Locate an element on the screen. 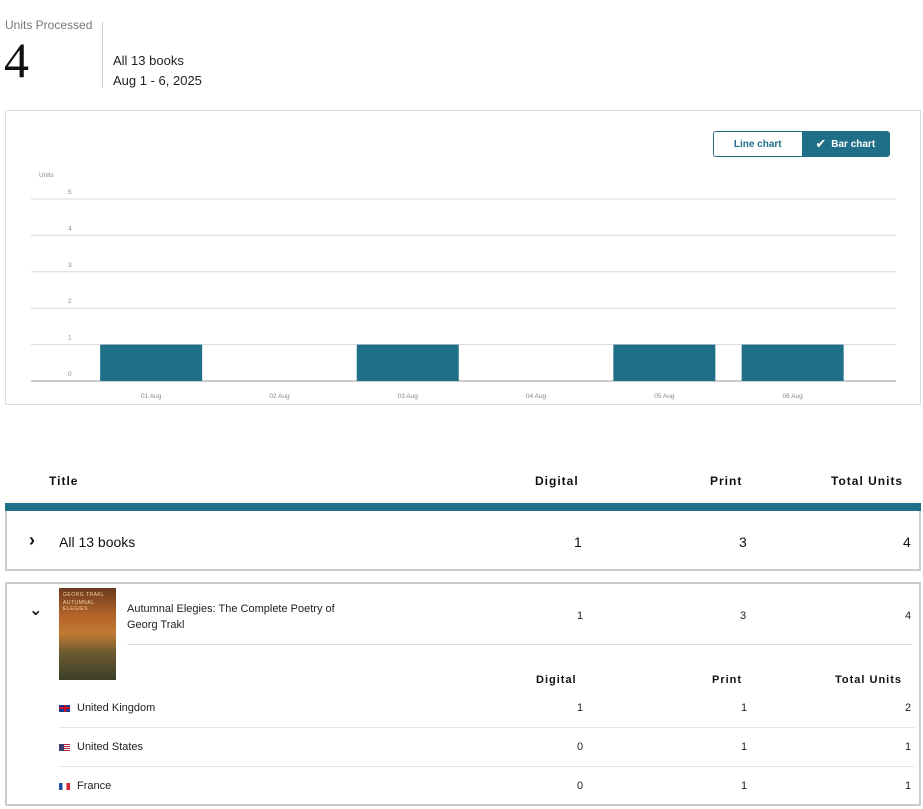 This screenshot has width=923, height=809. sub-header-digital: Digital is located at coordinates (556, 680).